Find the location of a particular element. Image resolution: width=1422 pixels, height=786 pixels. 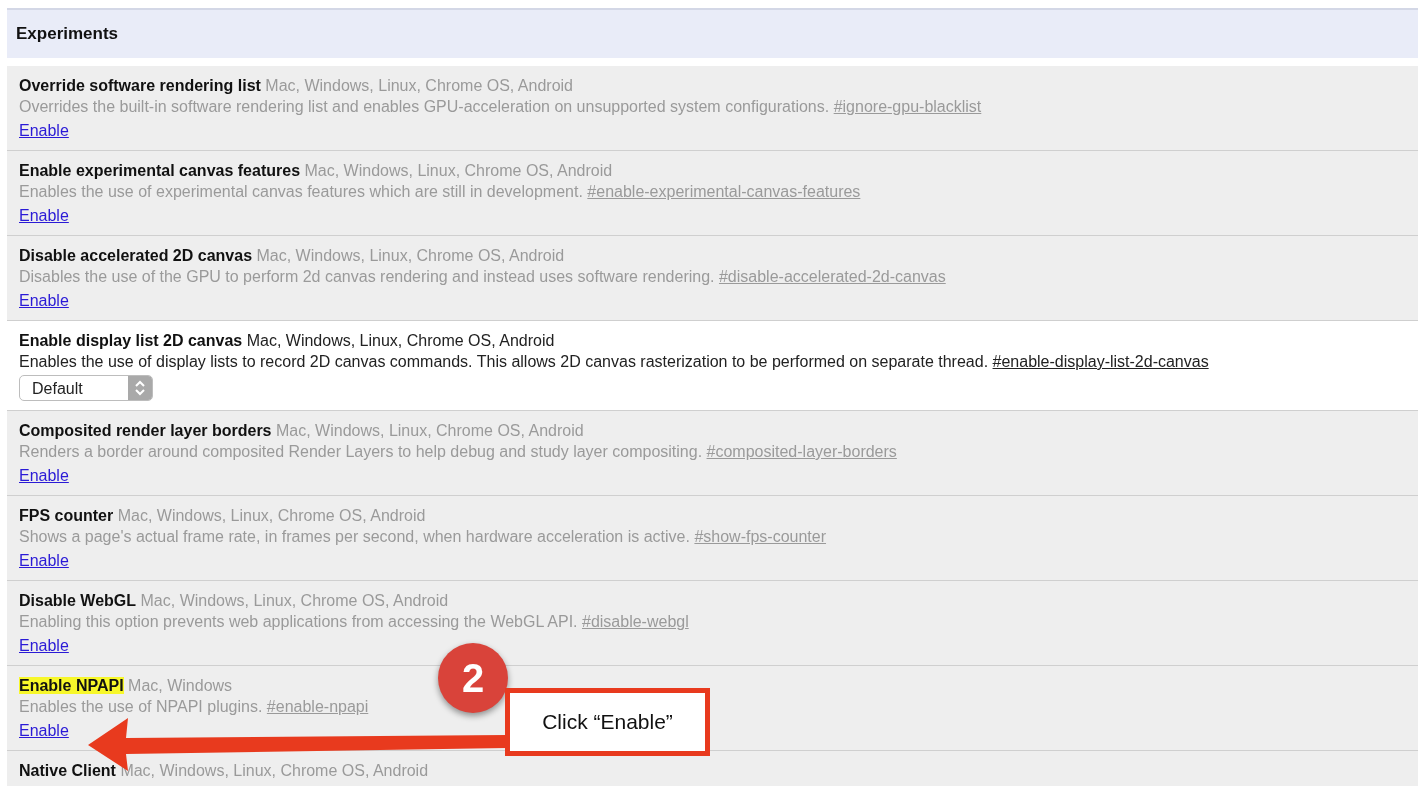

platform-list: Mac, Windows is located at coordinates (180, 685).